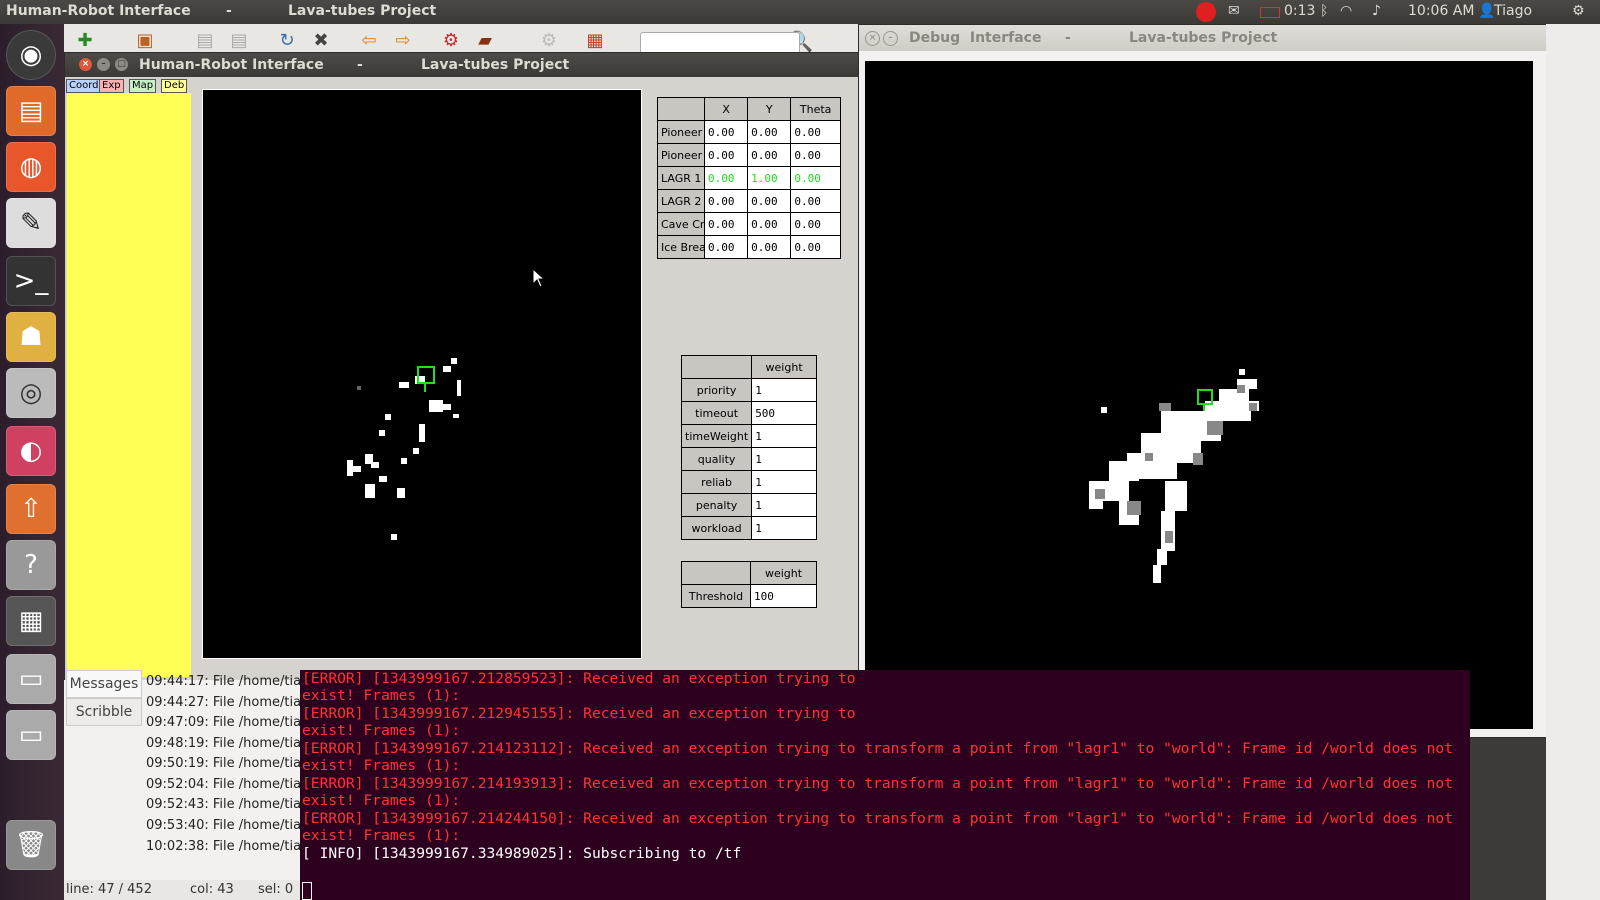  I want to click on trash-icon: 🗑, so click(31, 845).